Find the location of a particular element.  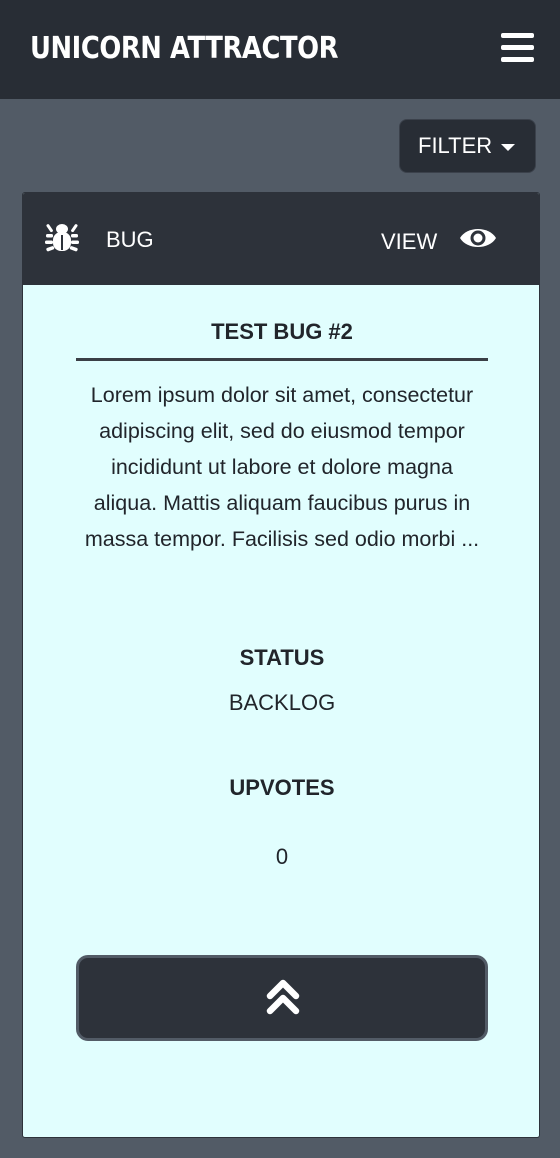

hamburger-menu-icon is located at coordinates (517, 47).